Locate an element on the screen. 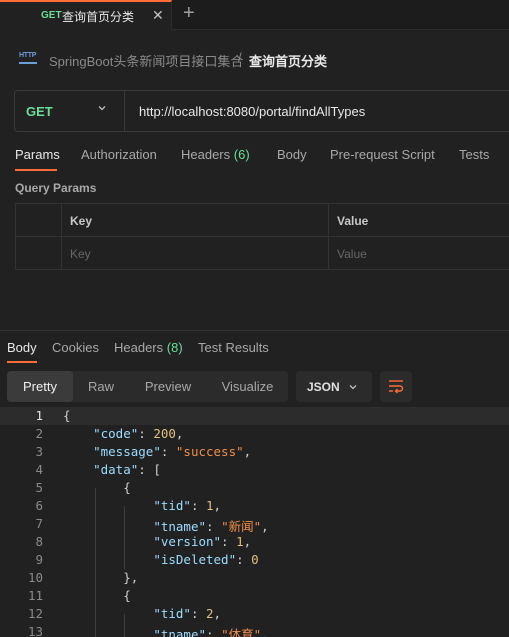  tab-response-cookies: Cookies is located at coordinates (75, 347).